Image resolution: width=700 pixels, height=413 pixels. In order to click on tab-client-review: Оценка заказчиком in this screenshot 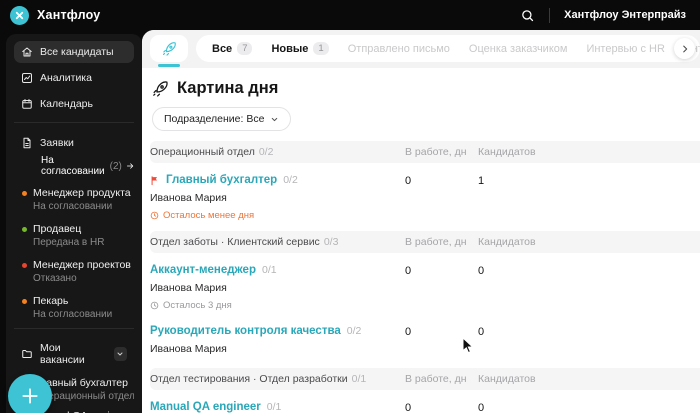, I will do `click(518, 49)`.